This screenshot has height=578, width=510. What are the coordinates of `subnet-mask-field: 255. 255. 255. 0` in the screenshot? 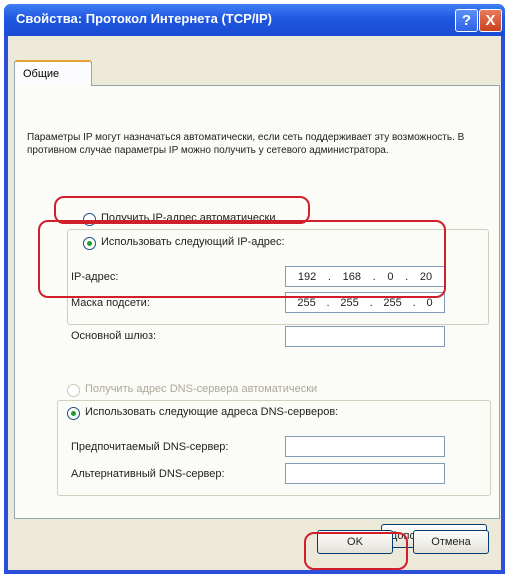 It's located at (365, 302).